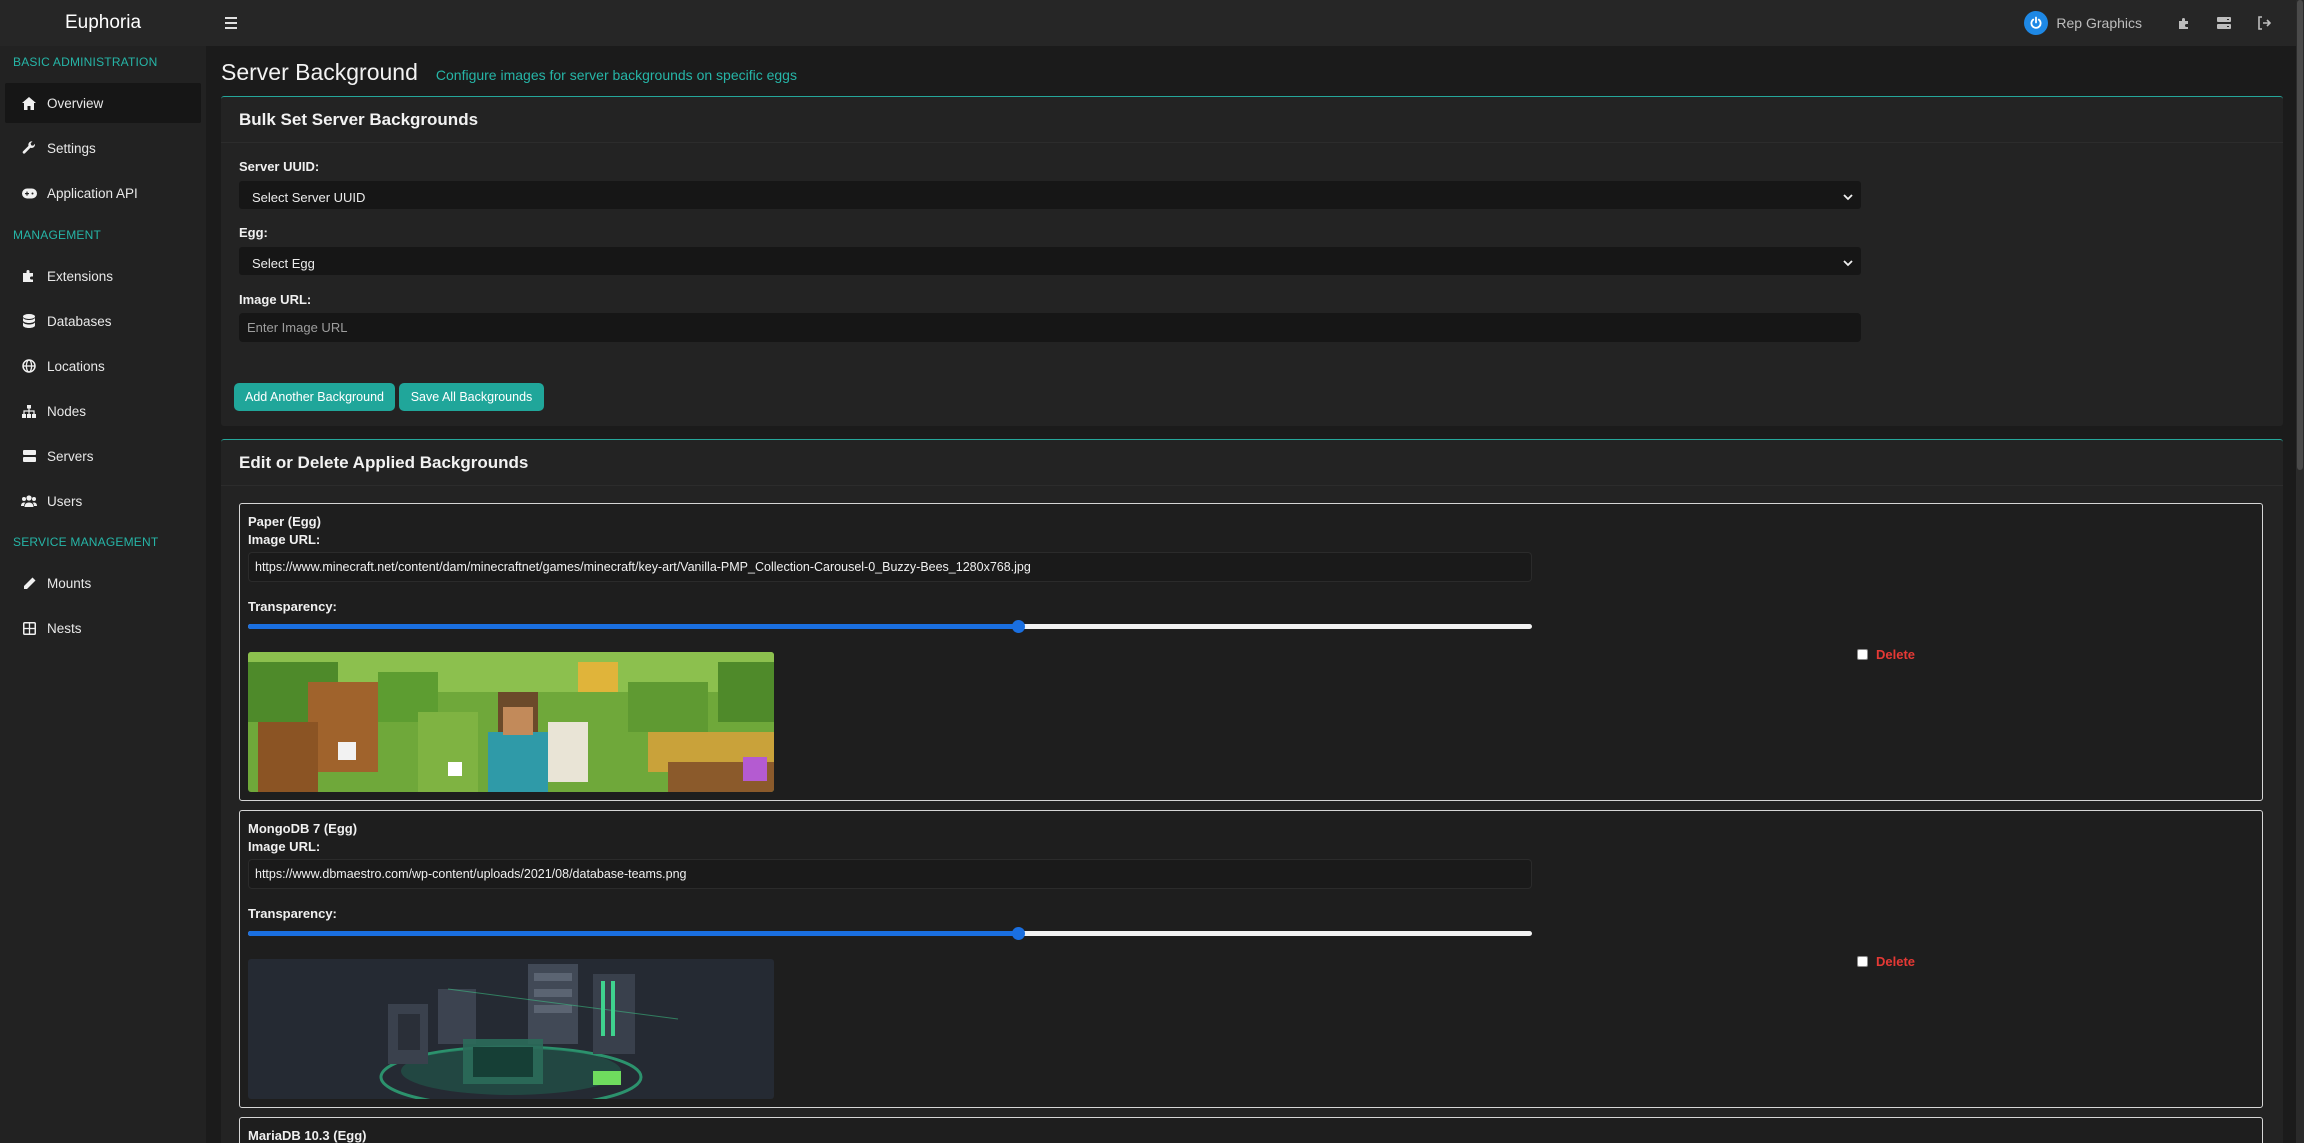 This screenshot has width=2304, height=1143. What do you see at coordinates (471, 397) in the screenshot?
I see `save-all-backgrounds-button: Save All Backgrounds` at bounding box center [471, 397].